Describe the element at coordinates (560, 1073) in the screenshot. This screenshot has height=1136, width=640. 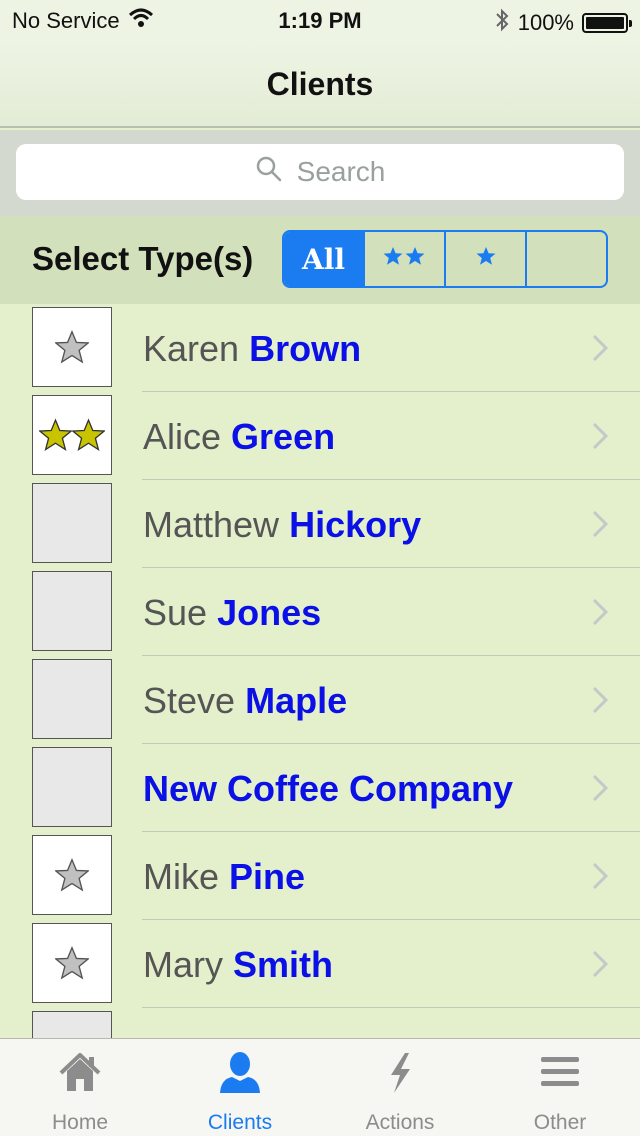
I see `menu-icon` at that location.